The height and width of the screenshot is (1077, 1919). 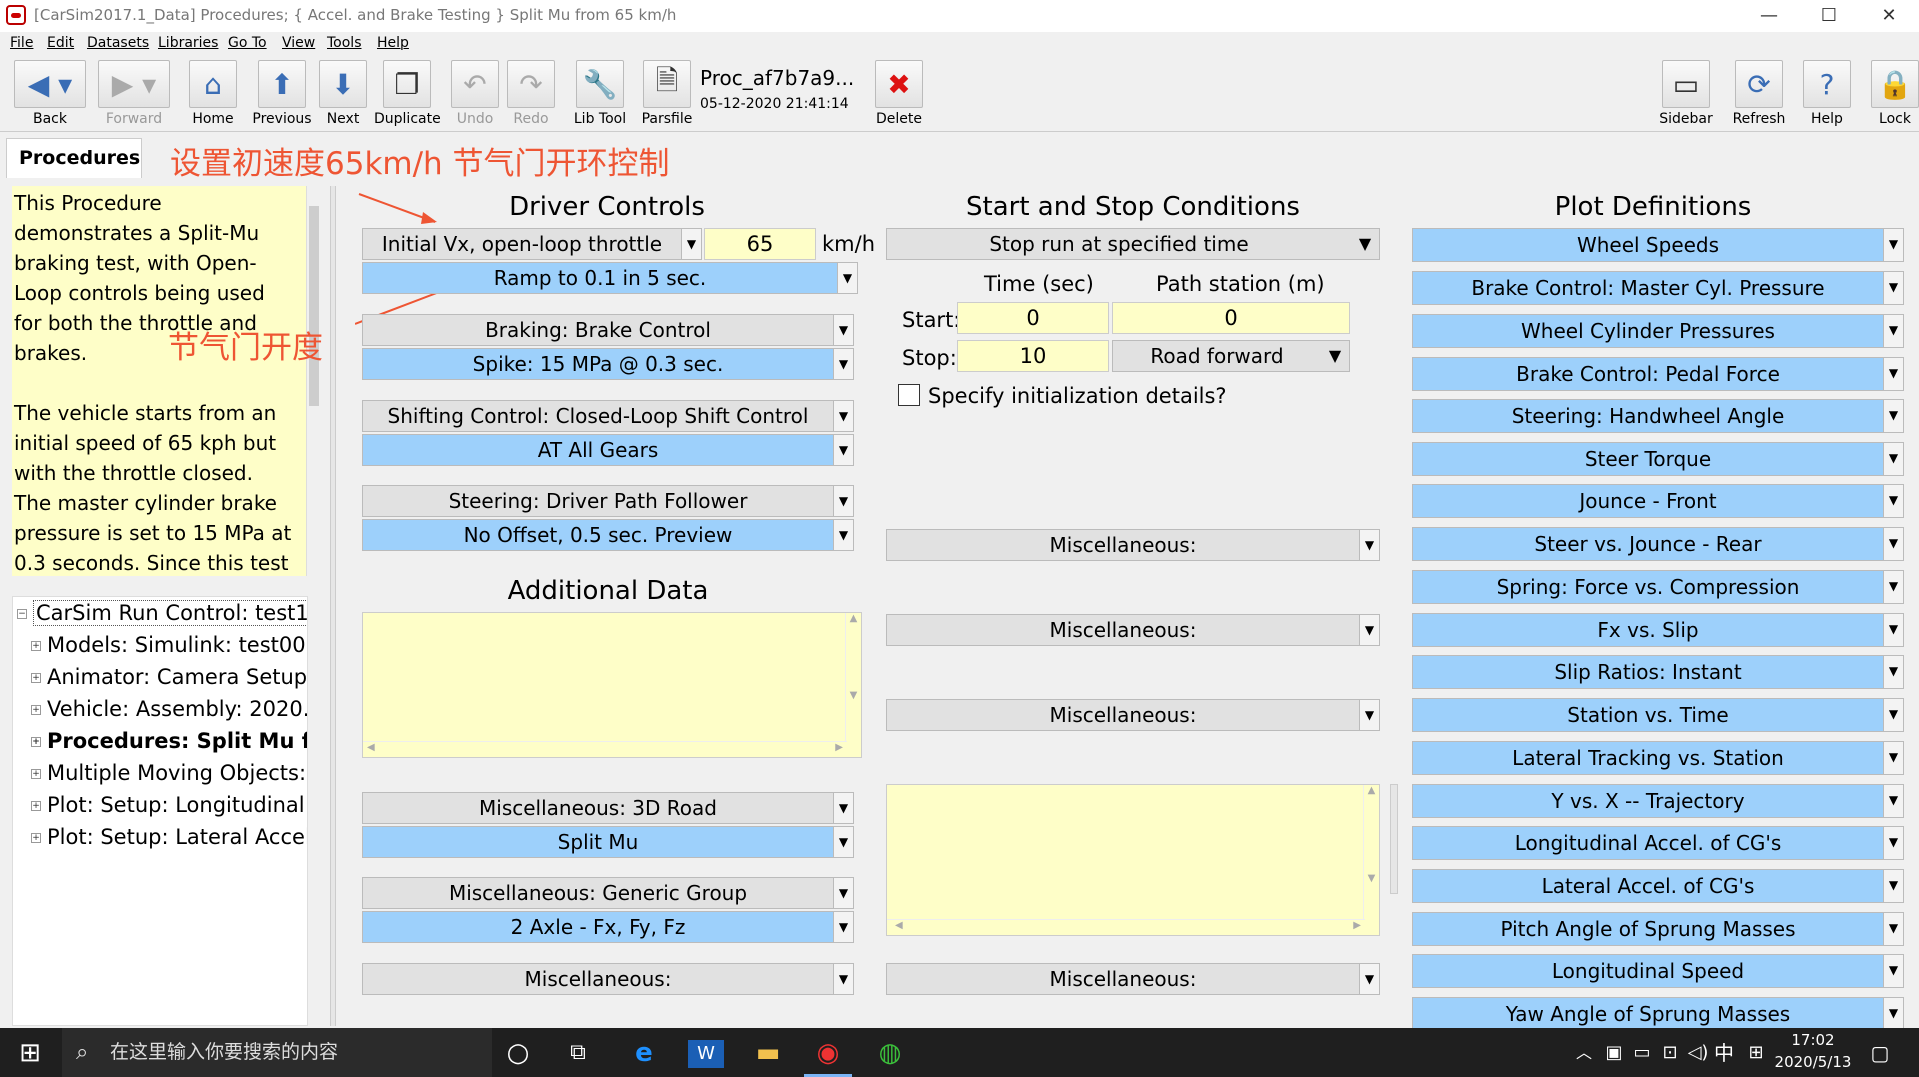 What do you see at coordinates (1133, 244) in the screenshot?
I see `stop-mode-select: Stop run at specified time ▼` at bounding box center [1133, 244].